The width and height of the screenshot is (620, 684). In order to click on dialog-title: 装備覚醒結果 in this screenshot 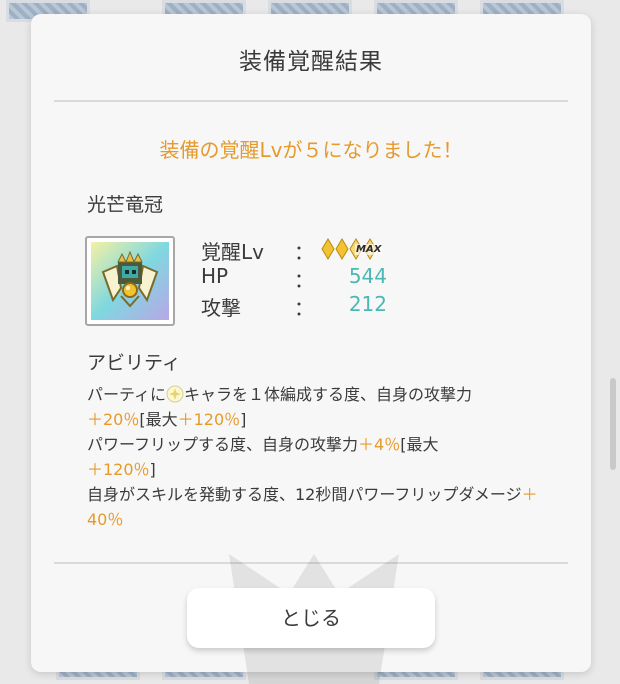, I will do `click(311, 62)`.